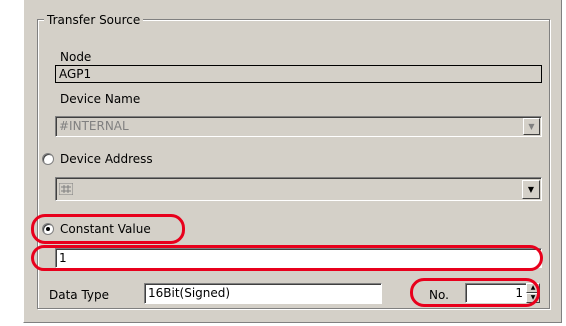 This screenshot has height=326, width=566. What do you see at coordinates (94, 20) in the screenshot?
I see `group-title: Transfer Source` at bounding box center [94, 20].